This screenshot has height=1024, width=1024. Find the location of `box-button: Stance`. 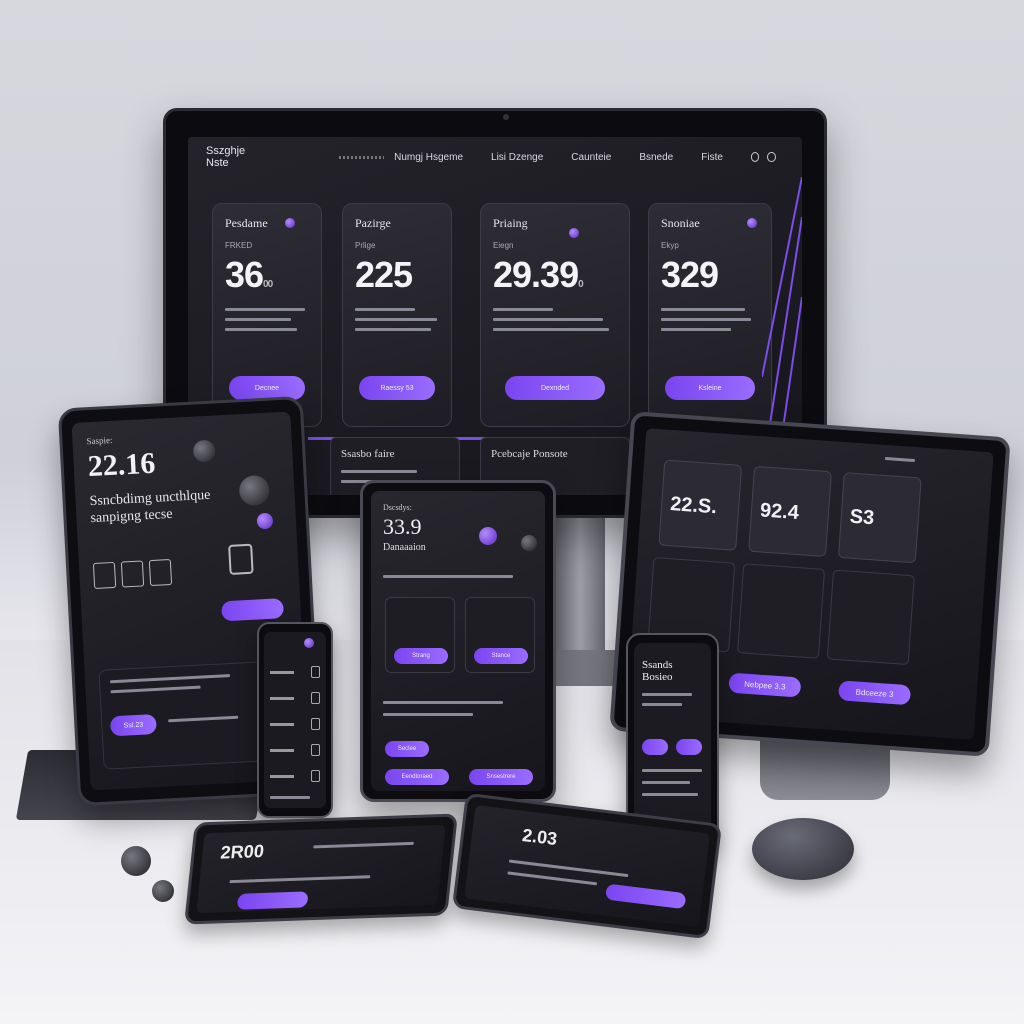

box-button: Stance is located at coordinates (501, 656).